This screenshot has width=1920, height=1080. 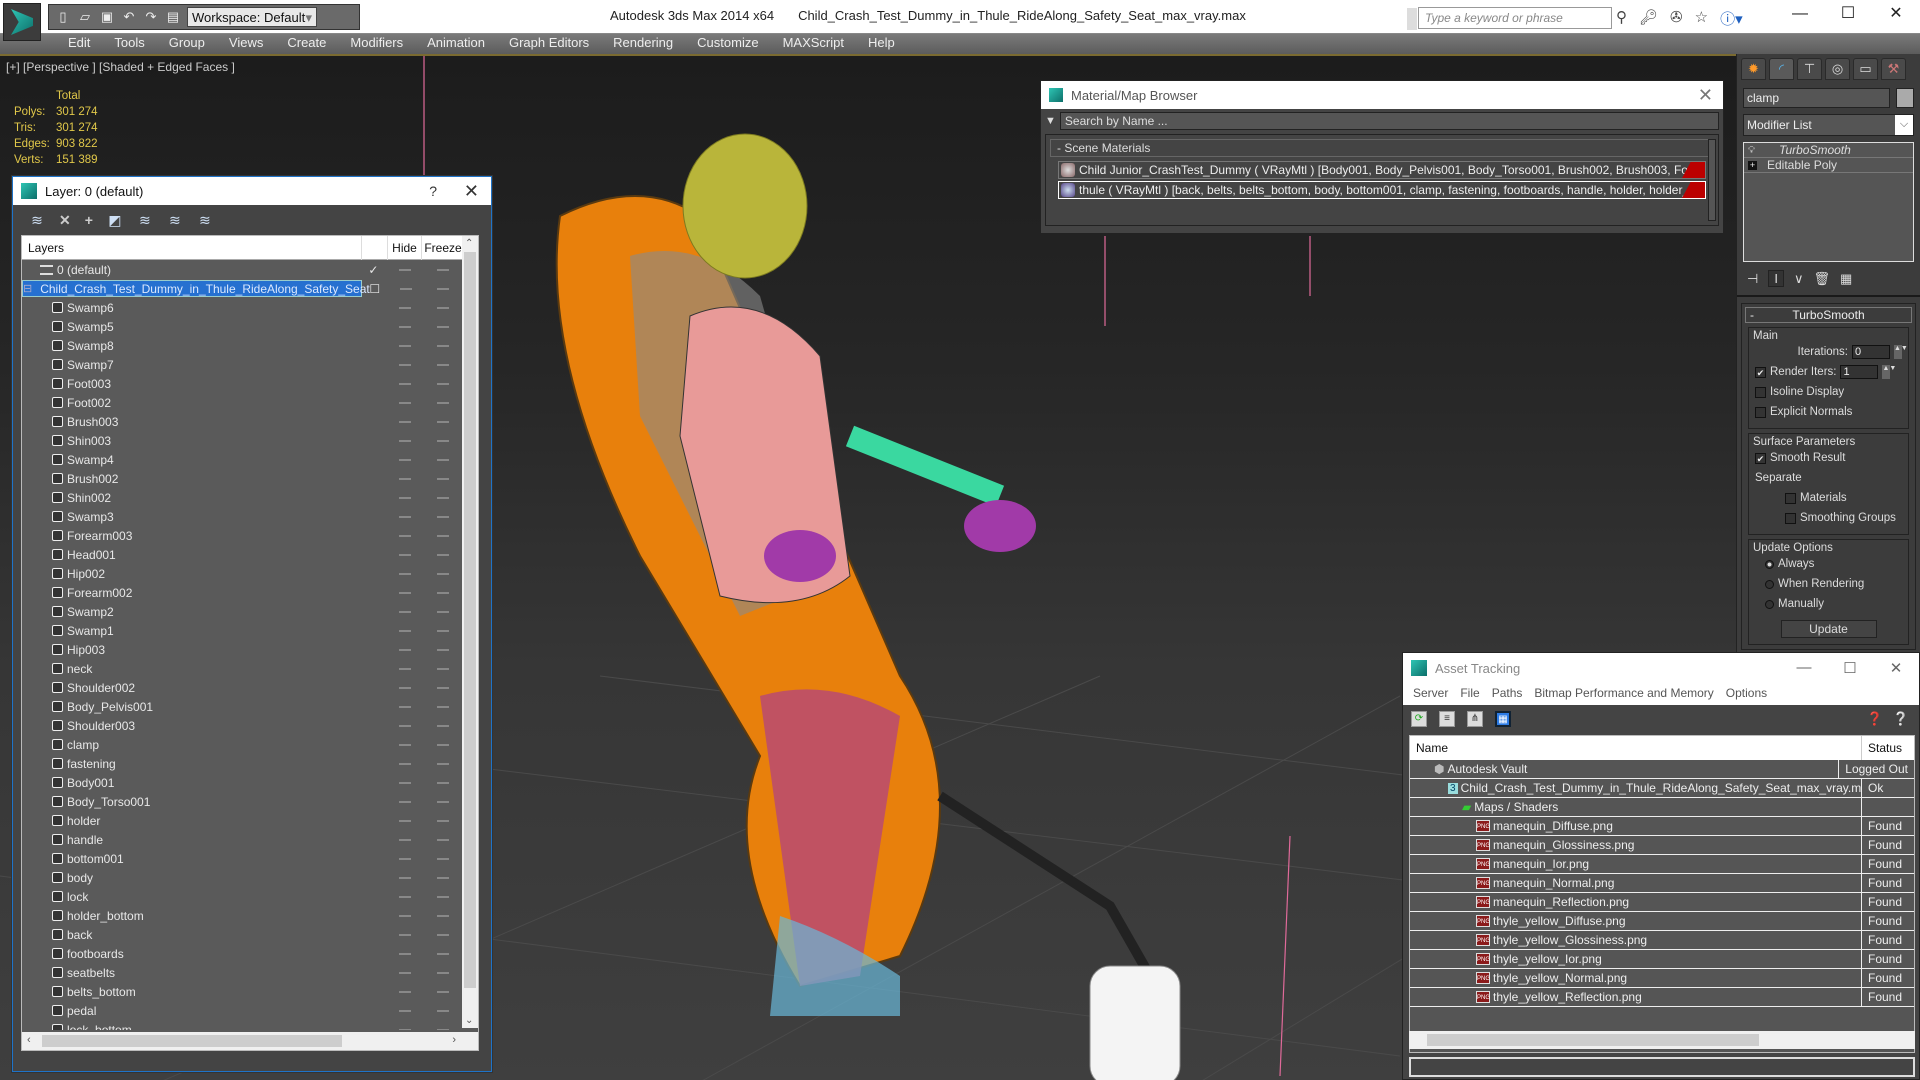 What do you see at coordinates (242, 915) in the screenshot?
I see `object-row: holder_bottom` at bounding box center [242, 915].